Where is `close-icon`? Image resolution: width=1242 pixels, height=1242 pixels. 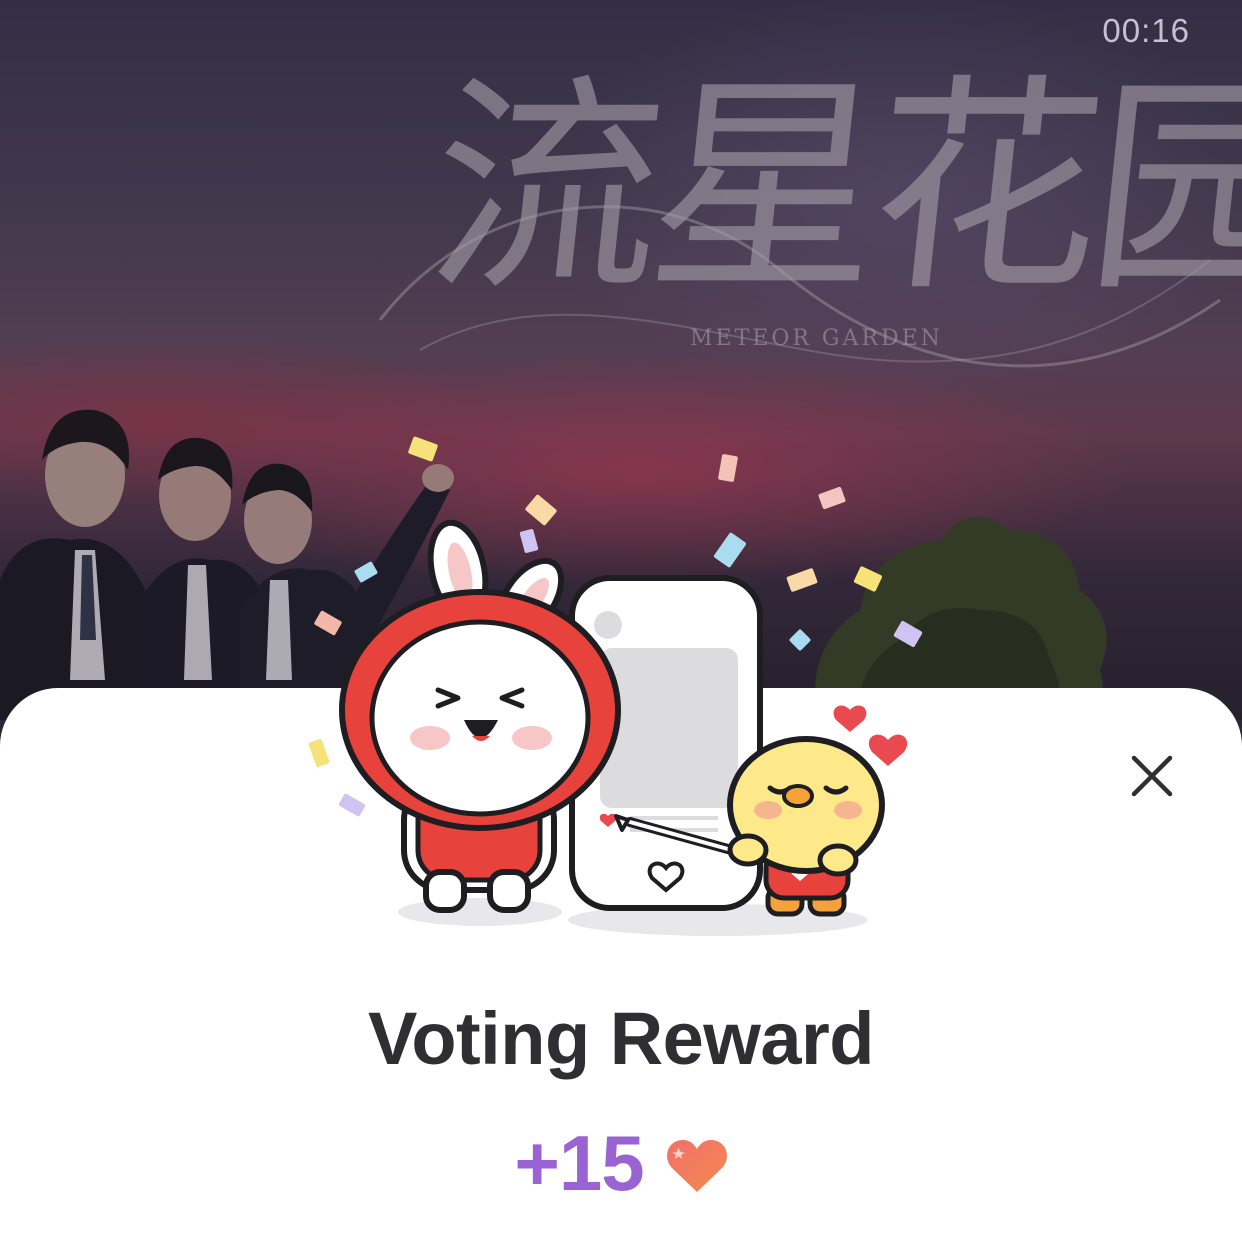
close-icon is located at coordinates (1152, 776).